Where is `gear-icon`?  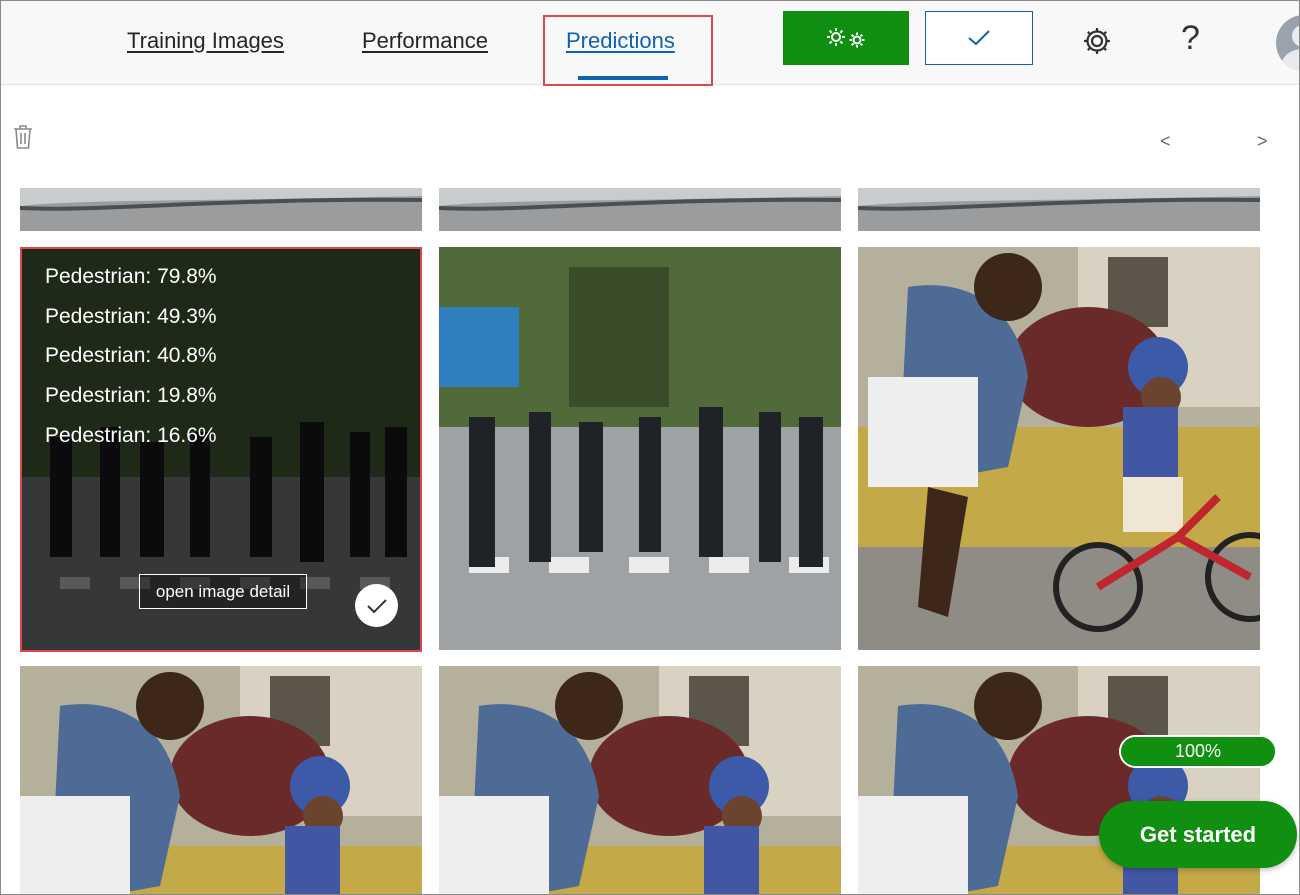
gear-icon is located at coordinates (1097, 41).